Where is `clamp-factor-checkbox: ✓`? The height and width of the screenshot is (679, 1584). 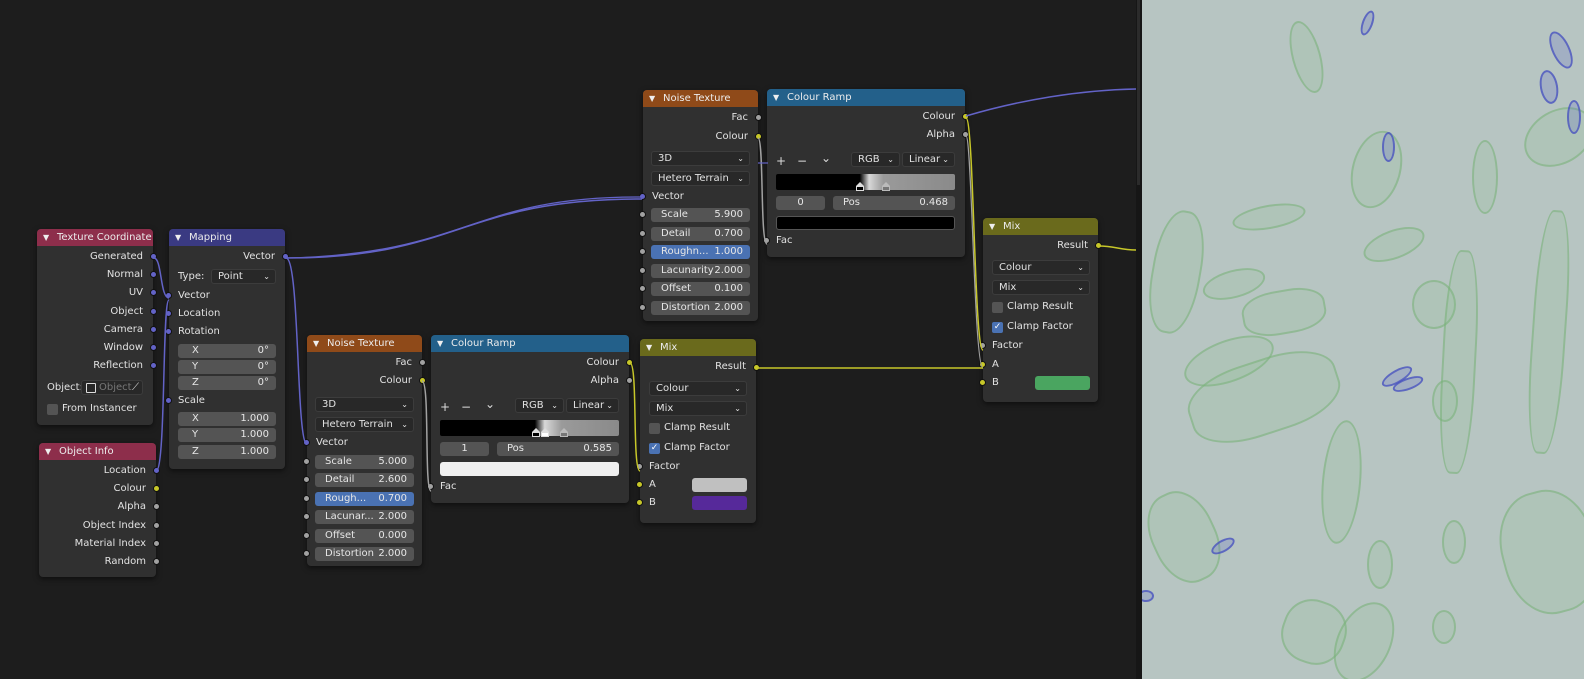
clamp-factor-checkbox: ✓ is located at coordinates (997, 327).